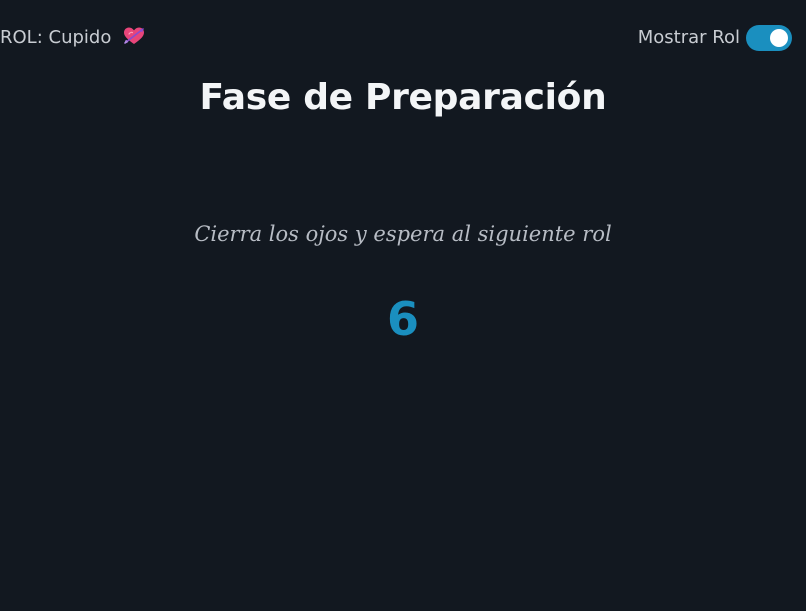 This screenshot has height=611, width=806. What do you see at coordinates (403, 97) in the screenshot?
I see `page-title: Fase de Preparación` at bounding box center [403, 97].